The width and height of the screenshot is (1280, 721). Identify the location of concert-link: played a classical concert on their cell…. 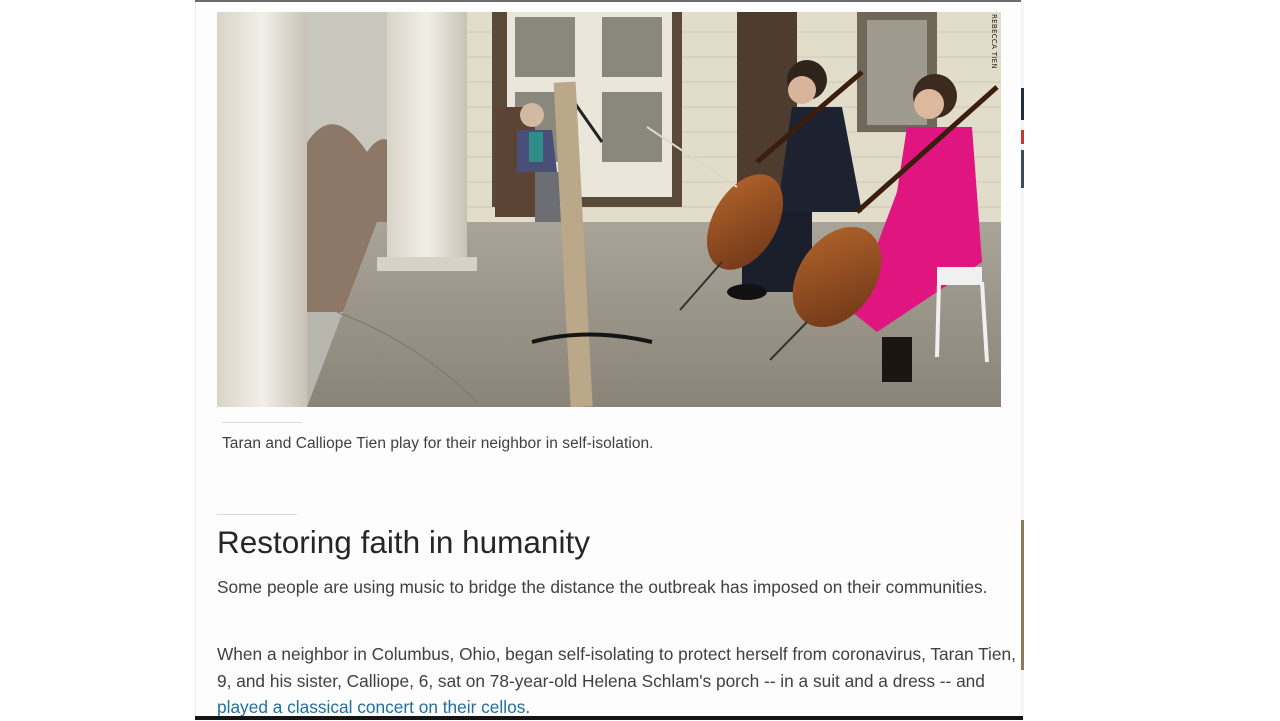
(373, 707).